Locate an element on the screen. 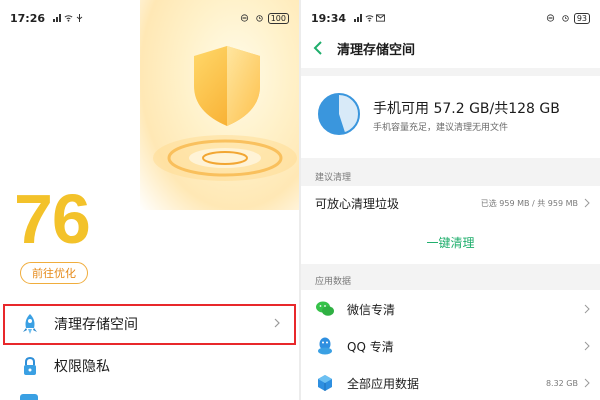 This screenshot has width=600, height=400. safe-junk-row: 可放心清理垃圾 已选 959 MB / 共 959 MB is located at coordinates (450, 203).